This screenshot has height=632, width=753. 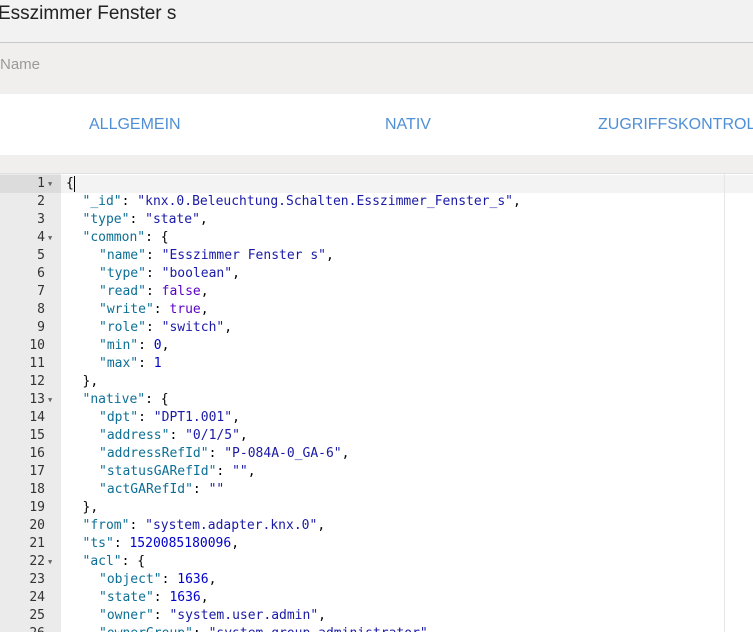 I want to click on line-number: 9, so click(x=41, y=327).